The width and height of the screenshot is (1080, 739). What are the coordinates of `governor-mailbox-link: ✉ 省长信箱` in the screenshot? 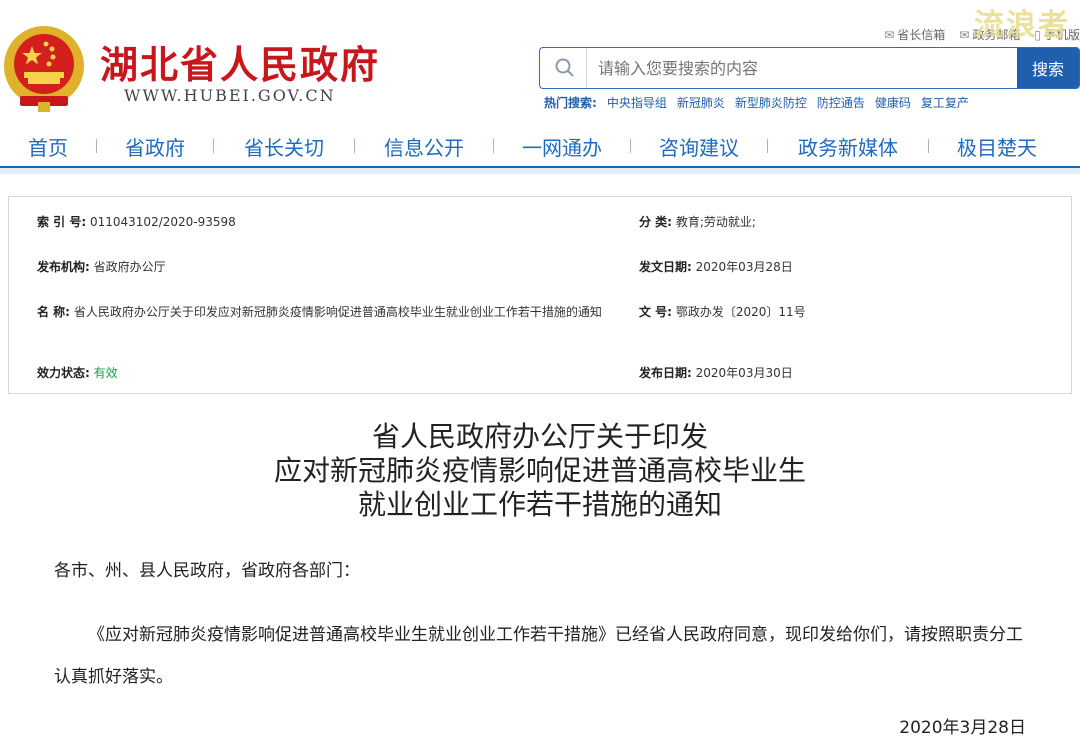 It's located at (914, 34).